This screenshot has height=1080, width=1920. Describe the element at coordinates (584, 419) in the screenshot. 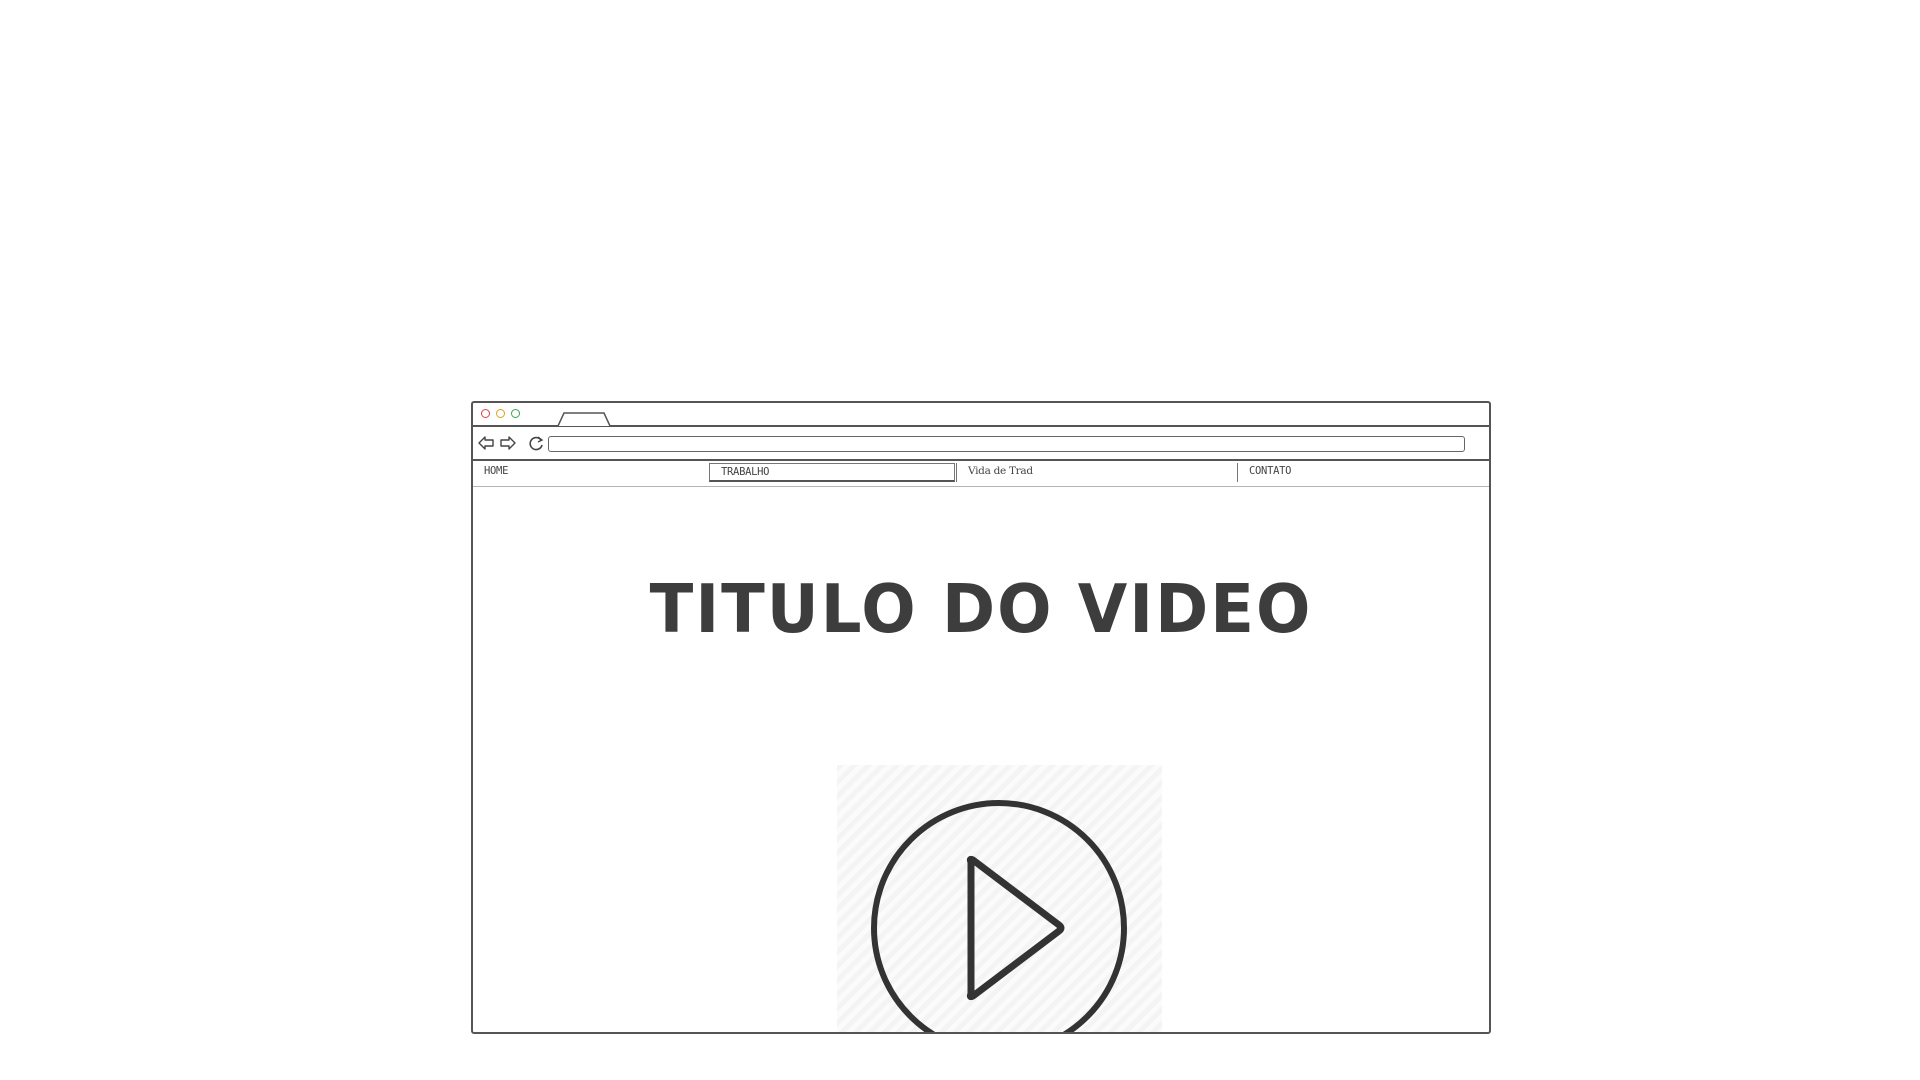

I see `browser-tab` at that location.